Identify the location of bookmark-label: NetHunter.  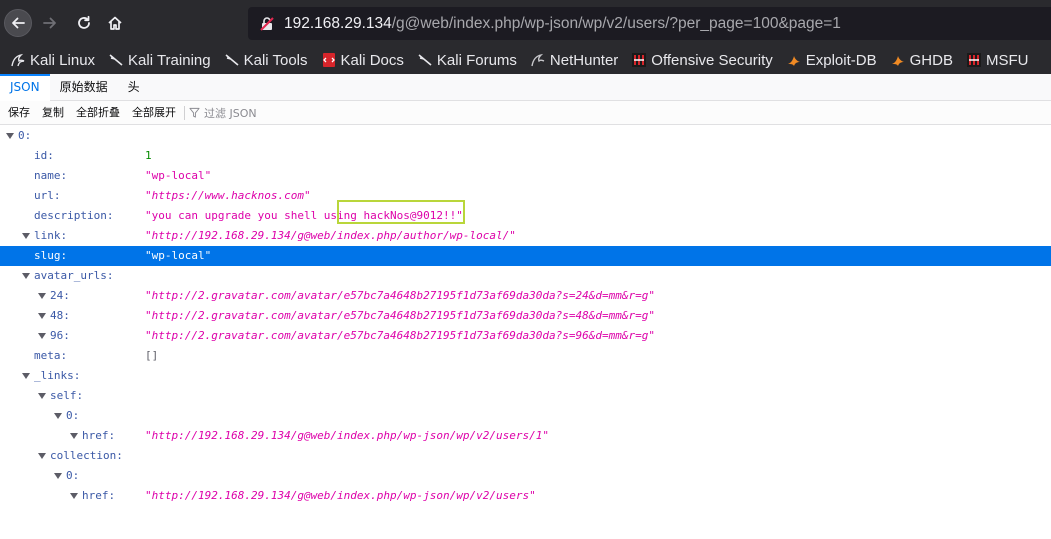
(584, 60).